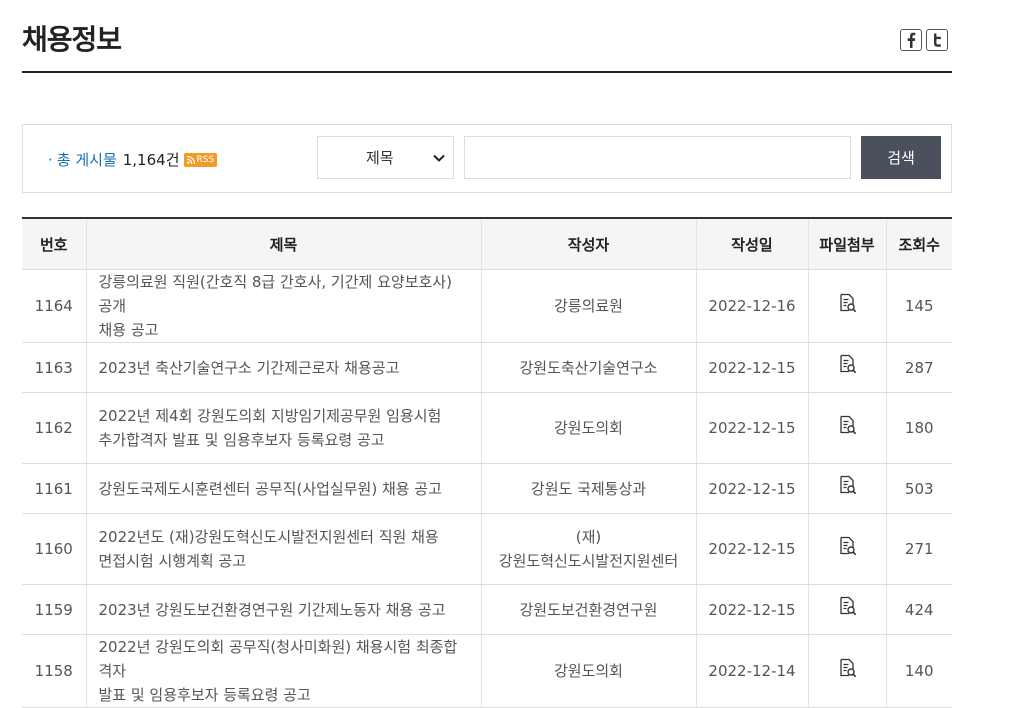 This screenshot has width=1019, height=708. What do you see at coordinates (589, 549) in the screenshot?
I see `post-author: (재) 강원도혁신도시발전지원센터` at bounding box center [589, 549].